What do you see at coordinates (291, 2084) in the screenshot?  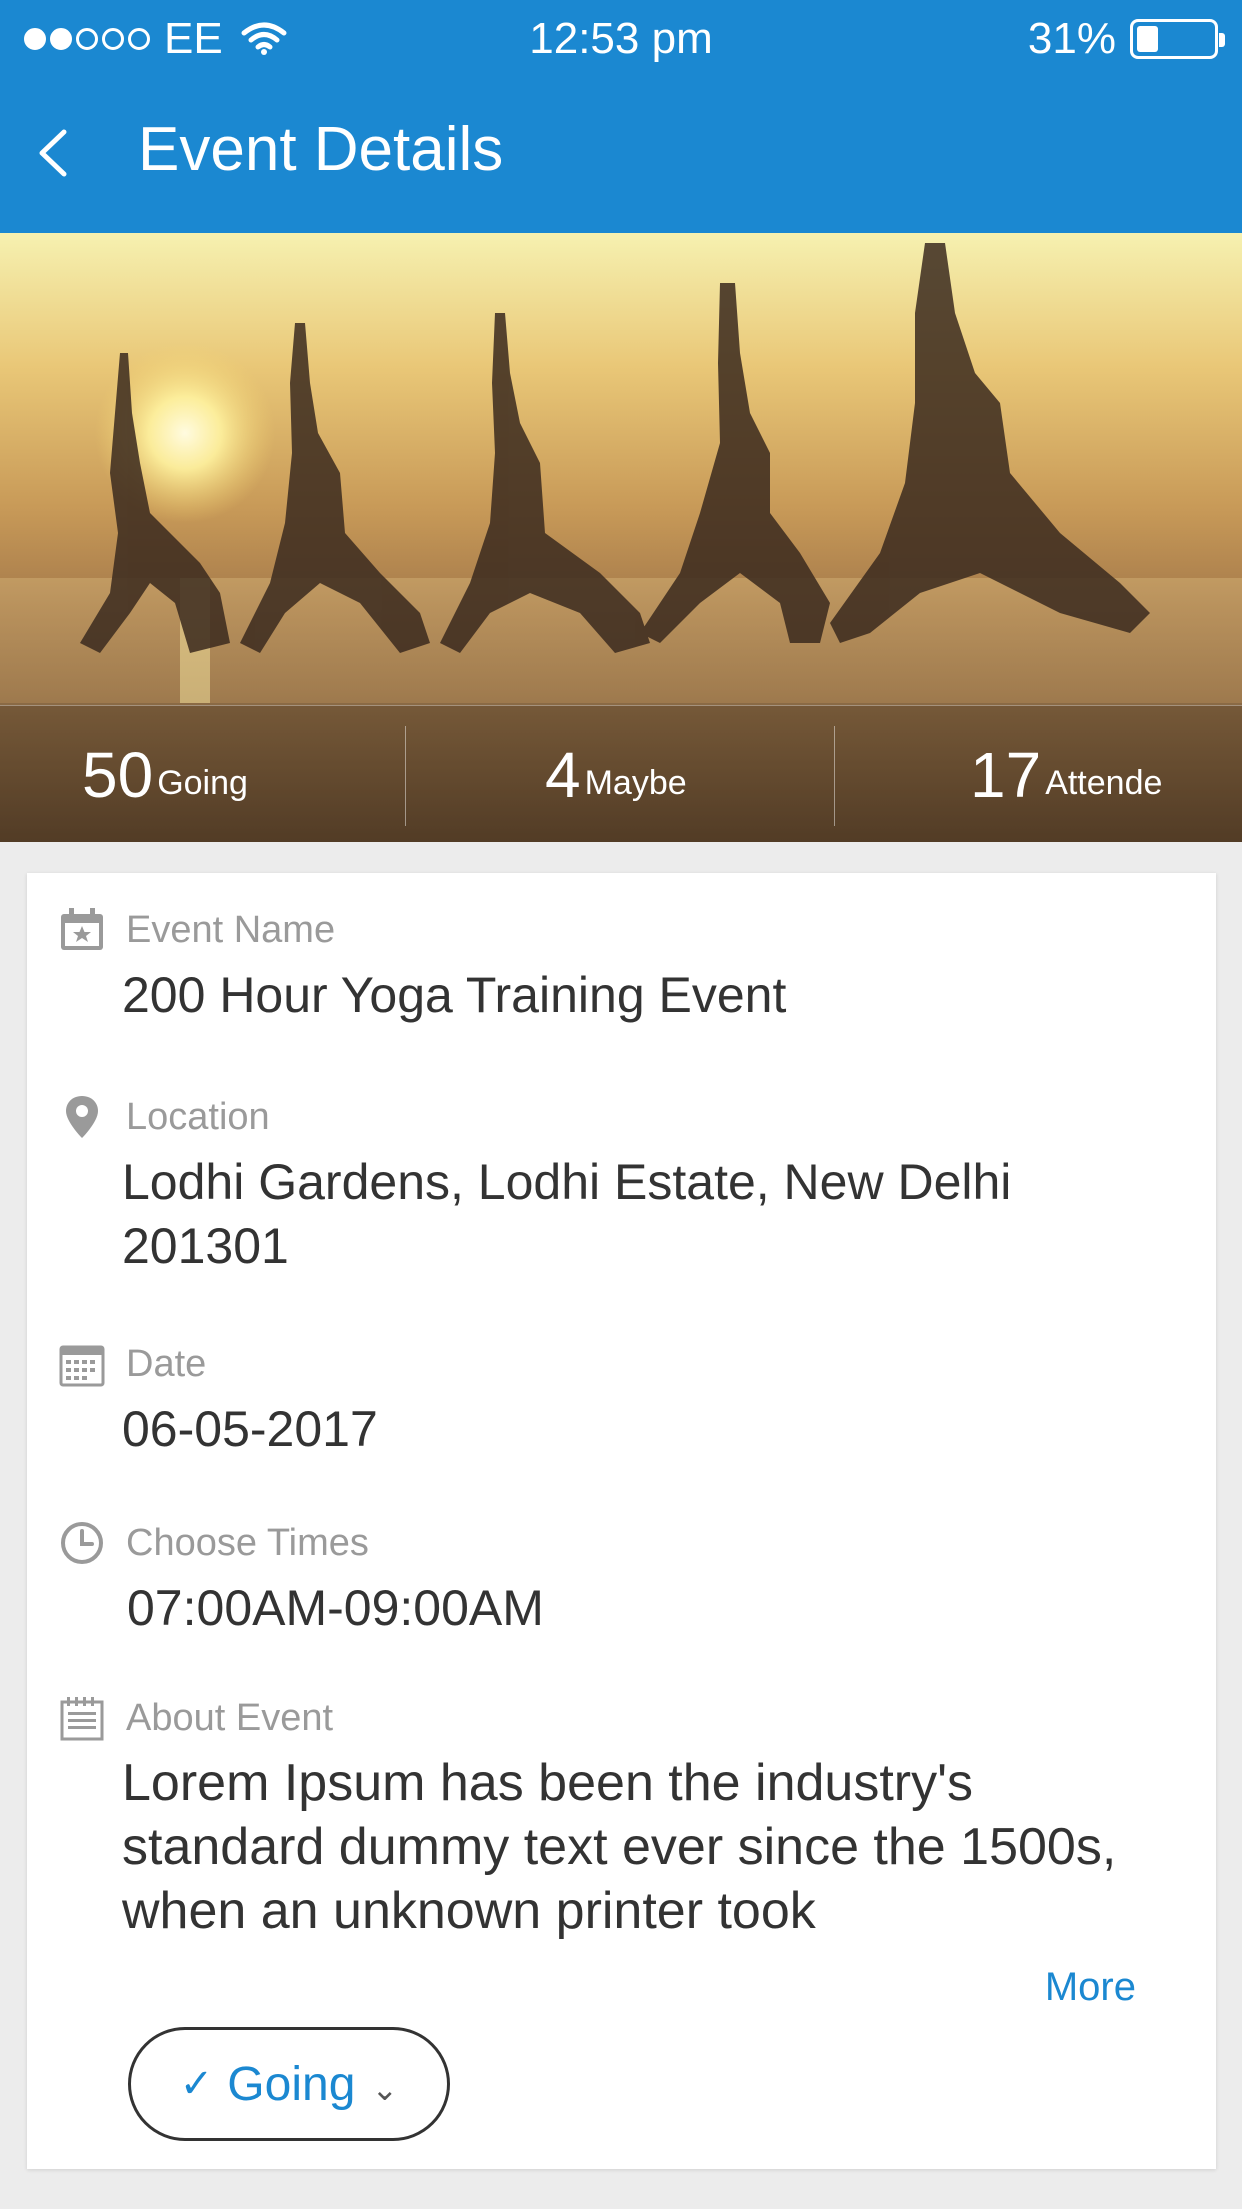 I see `rsvp-label: Going` at bounding box center [291, 2084].